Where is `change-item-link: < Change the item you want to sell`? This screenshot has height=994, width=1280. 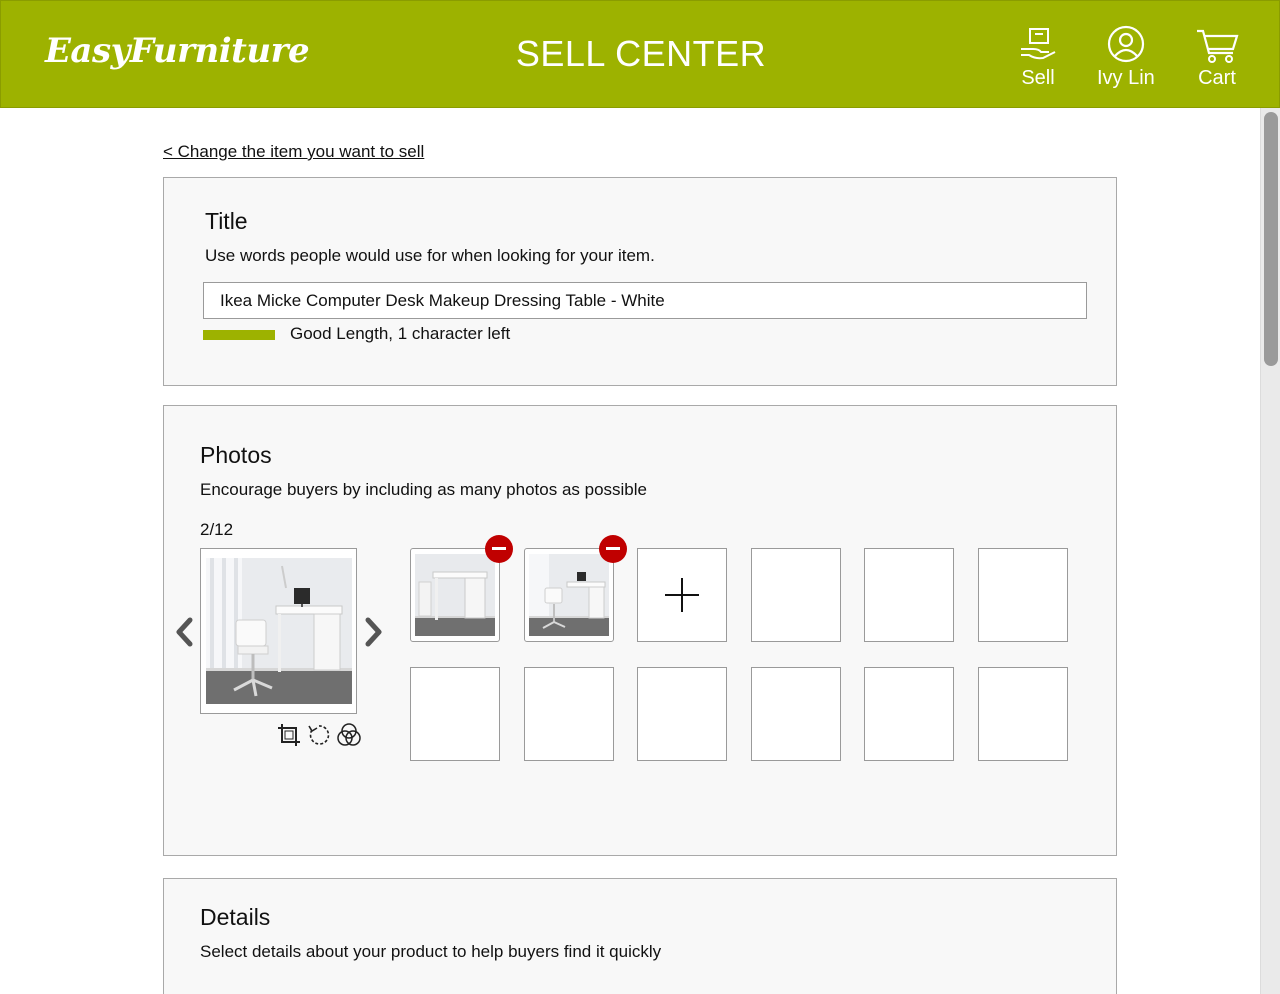 change-item-link: < Change the item you want to sell is located at coordinates (293, 152).